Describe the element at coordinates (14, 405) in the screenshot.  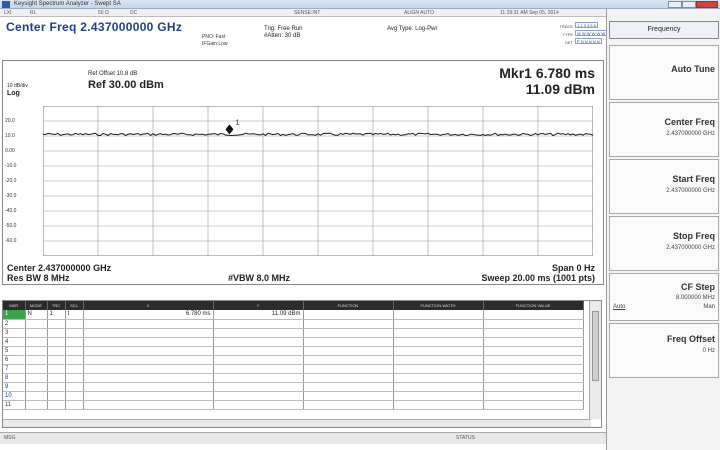
I see `marker-table-cell: 11` at that location.